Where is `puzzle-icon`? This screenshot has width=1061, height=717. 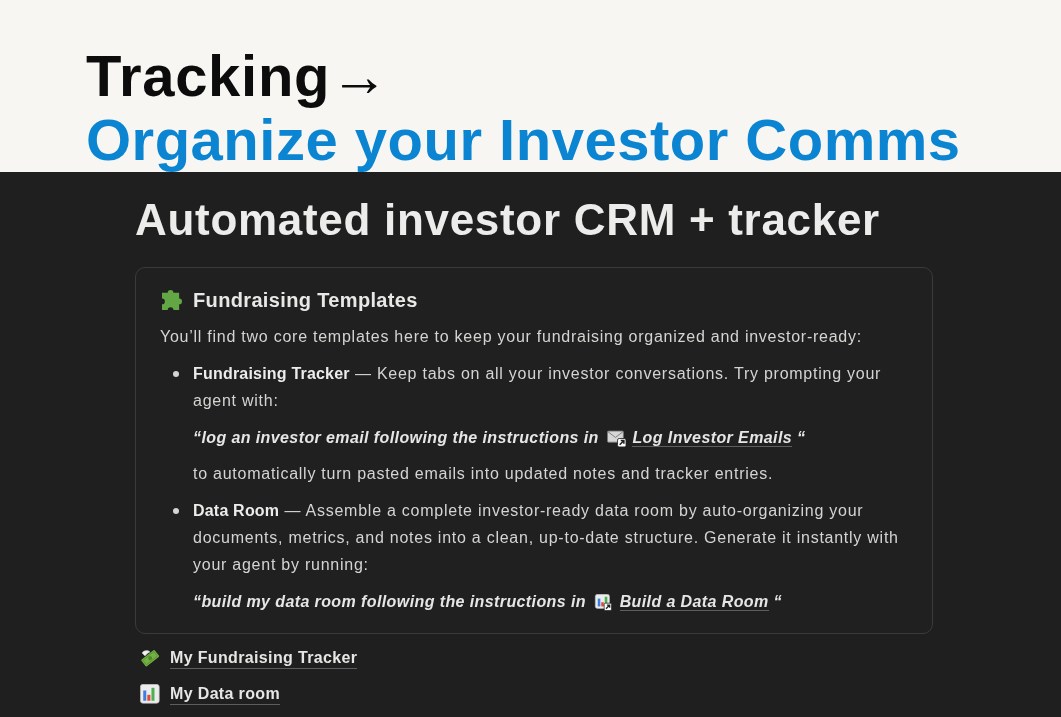
puzzle-icon is located at coordinates (172, 300).